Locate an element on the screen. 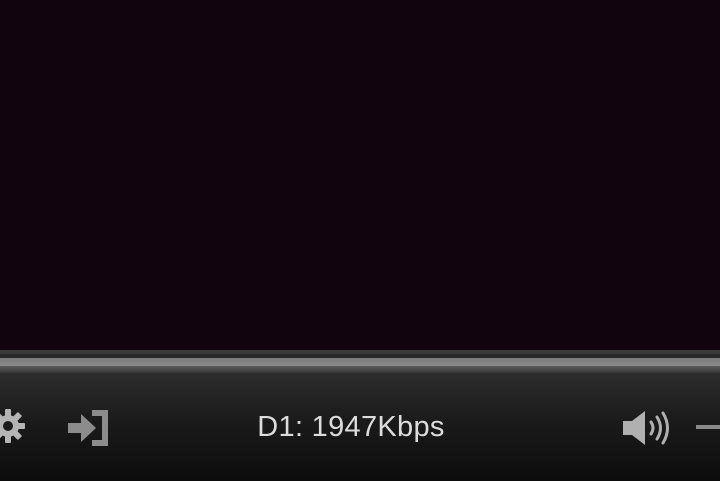 This screenshot has height=481, width=720. bitrate-readout: D1: 1947Kbps is located at coordinates (351, 427).